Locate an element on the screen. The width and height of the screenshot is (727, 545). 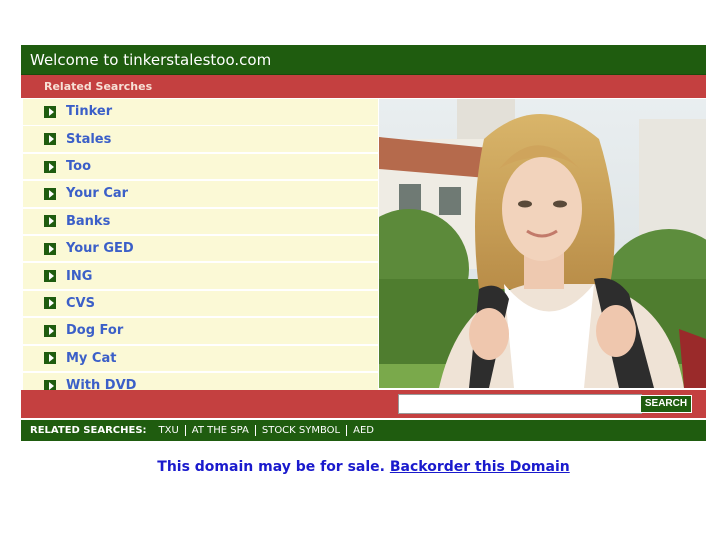
list-item-label: Dog For is located at coordinates (94, 330).